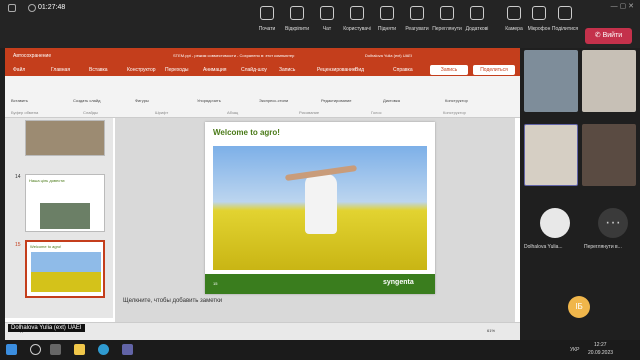  Describe the element at coordinates (608, 36) in the screenshot. I see `leave-button: ✆ Вийти` at that location.